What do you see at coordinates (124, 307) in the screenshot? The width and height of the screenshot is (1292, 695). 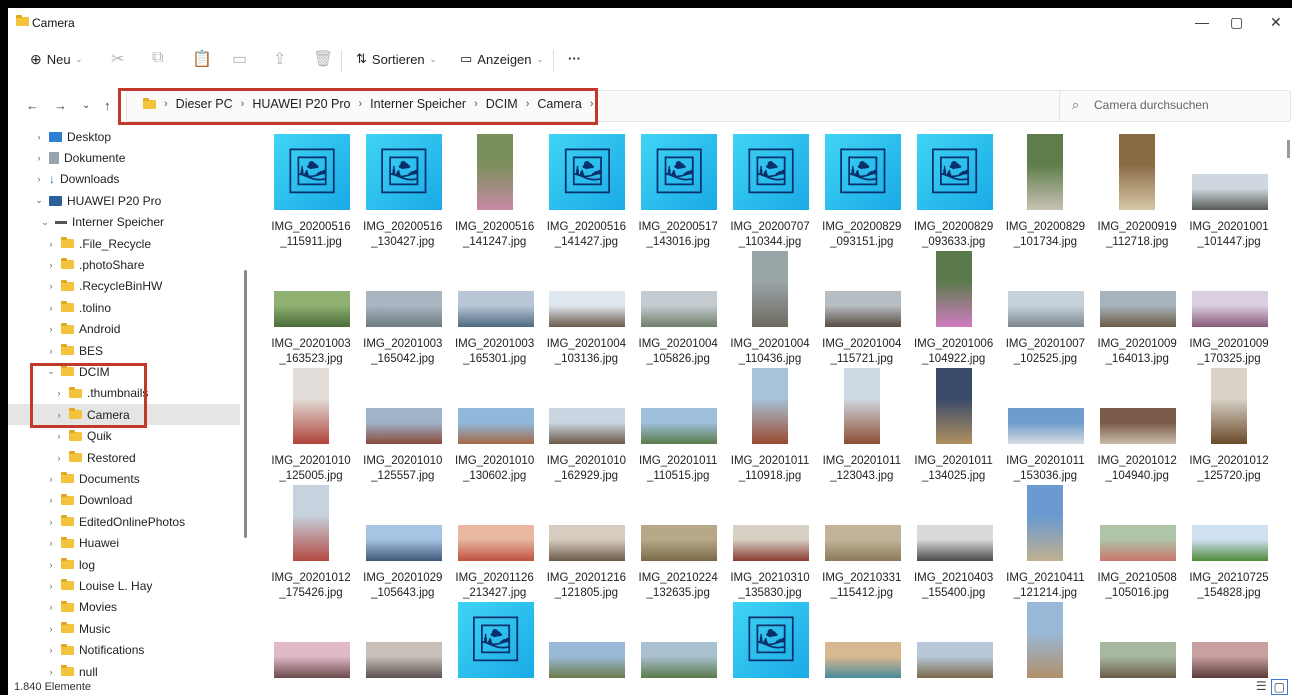 I see `sidebar-item: › .tolino` at bounding box center [124, 307].